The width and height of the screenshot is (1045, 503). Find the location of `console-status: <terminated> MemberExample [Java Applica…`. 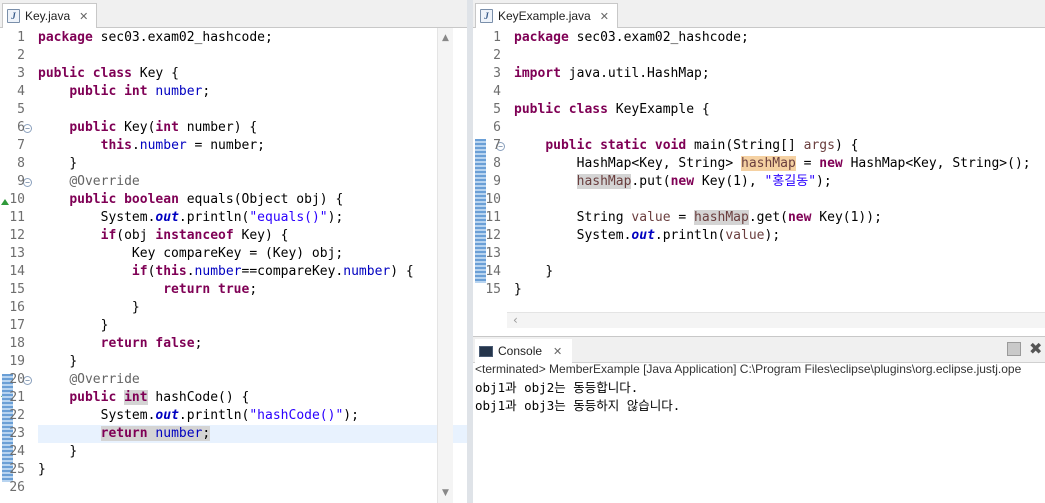

console-status: <terminated> MemberExample [Java Applica… is located at coordinates (748, 369).